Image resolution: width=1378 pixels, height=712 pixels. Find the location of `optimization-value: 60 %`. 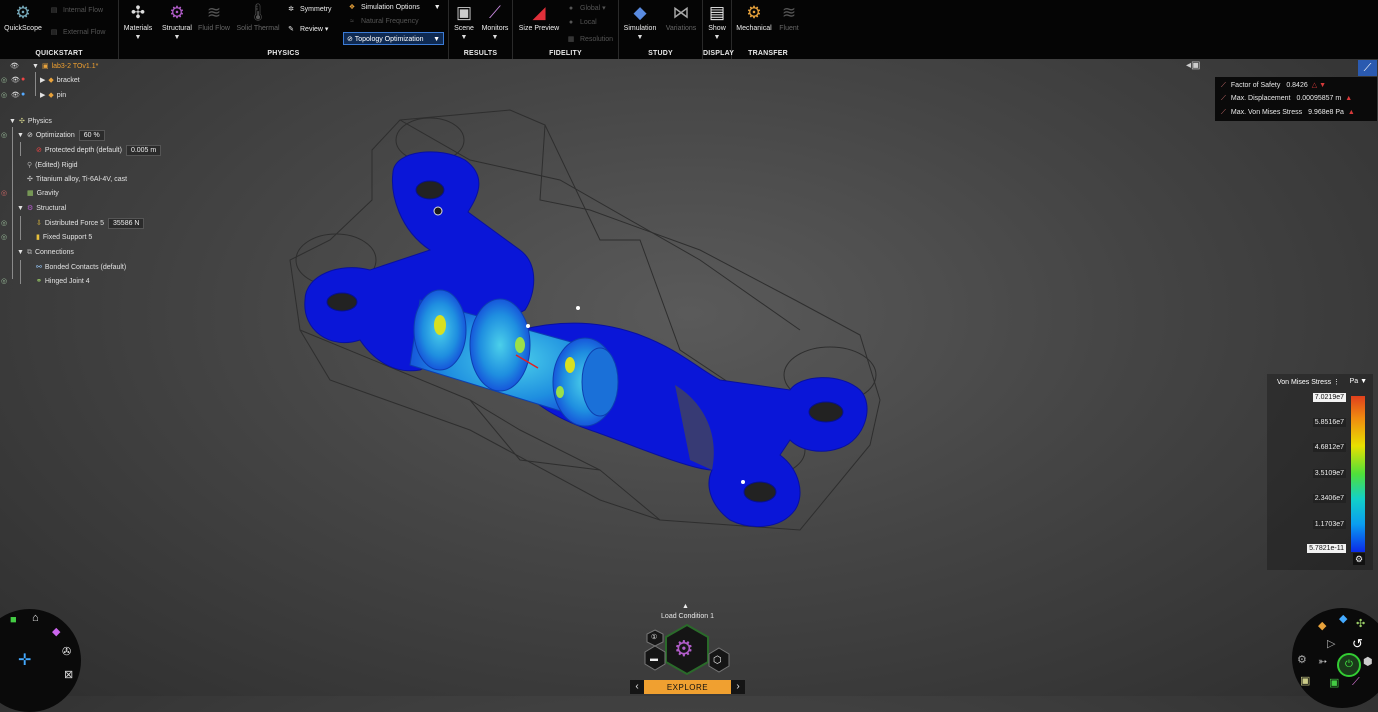

optimization-value: 60 % is located at coordinates (91, 135).